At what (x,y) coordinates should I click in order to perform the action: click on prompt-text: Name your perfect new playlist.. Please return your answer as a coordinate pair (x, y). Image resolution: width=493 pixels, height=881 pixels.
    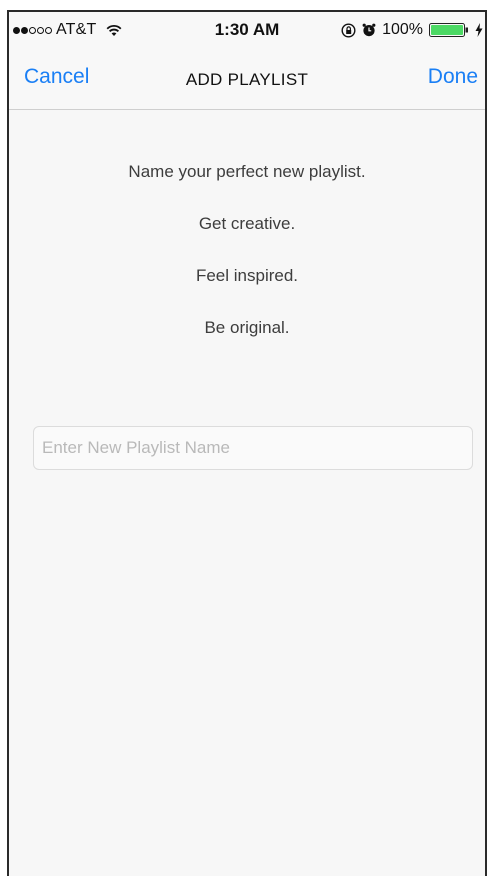
    Looking at the image, I should click on (247, 171).